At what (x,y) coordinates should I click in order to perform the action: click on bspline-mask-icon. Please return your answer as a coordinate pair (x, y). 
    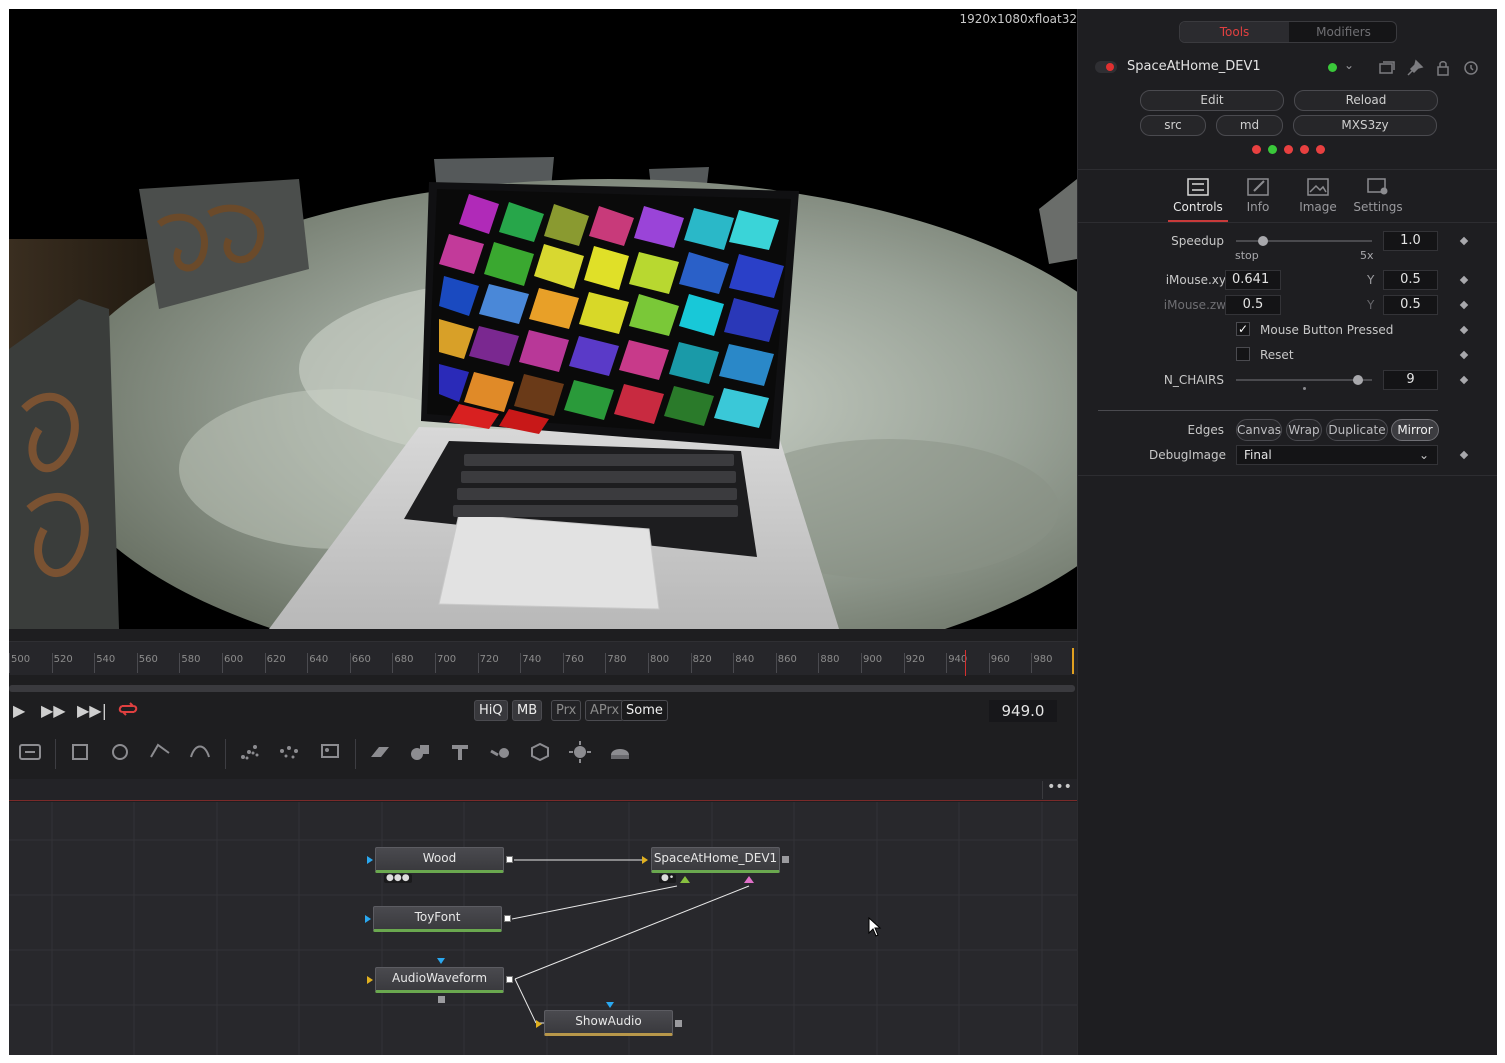
    Looking at the image, I should click on (200, 752).